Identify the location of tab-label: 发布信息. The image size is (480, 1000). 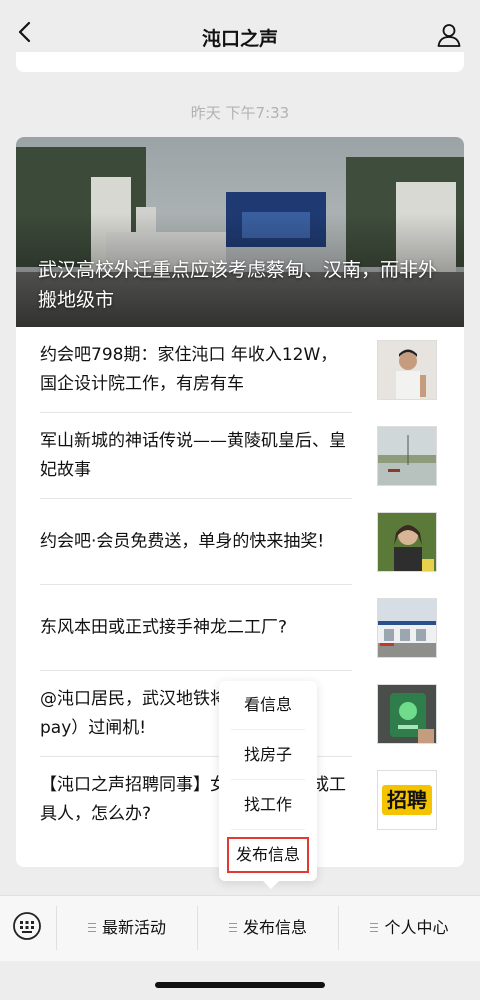
(274, 927).